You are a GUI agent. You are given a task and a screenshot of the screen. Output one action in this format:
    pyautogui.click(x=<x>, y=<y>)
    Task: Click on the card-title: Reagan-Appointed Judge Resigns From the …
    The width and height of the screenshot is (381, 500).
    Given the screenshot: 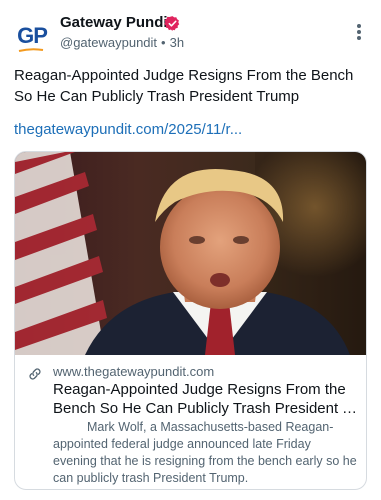 What is the action you would take?
    pyautogui.click(x=205, y=399)
    